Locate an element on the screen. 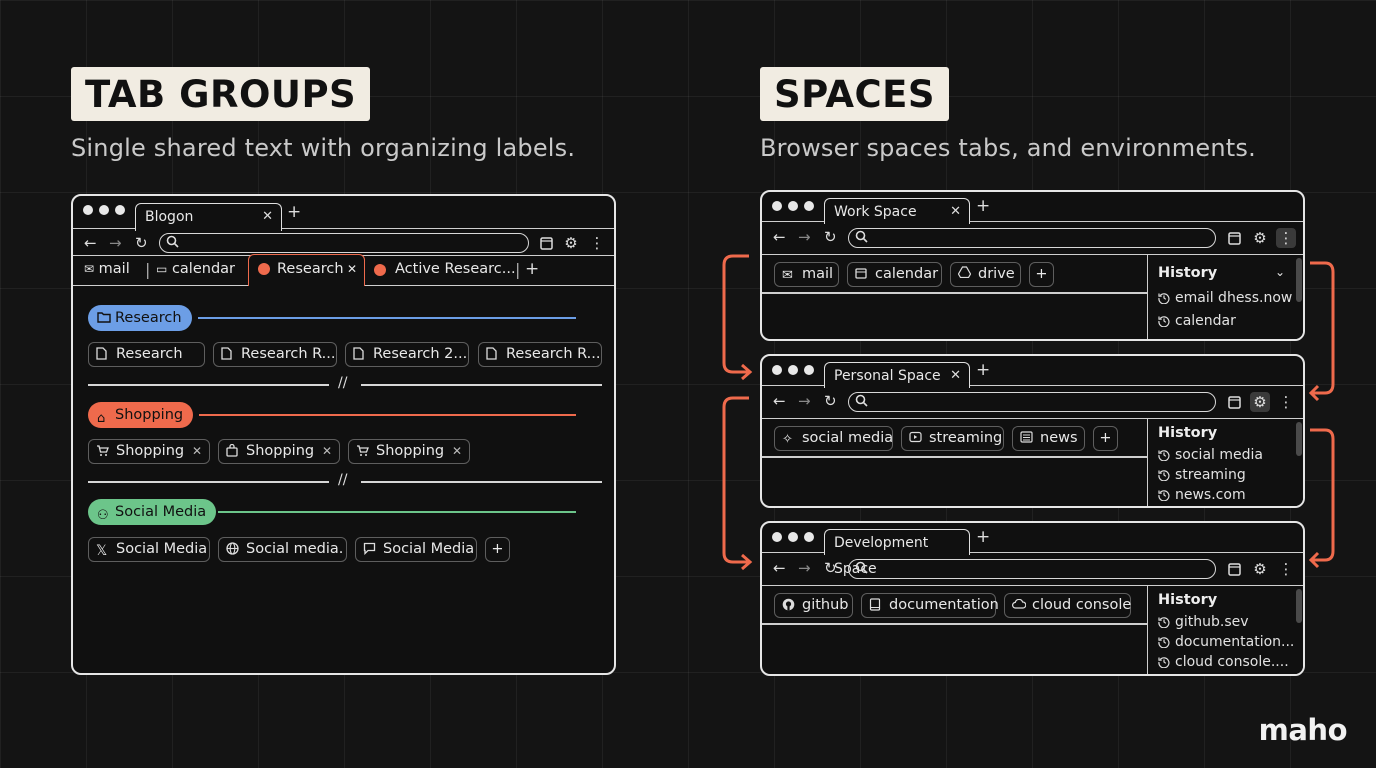 This screenshot has width=1376, height=768. tab-chip: 𝕏 Social Media is located at coordinates (149, 549).